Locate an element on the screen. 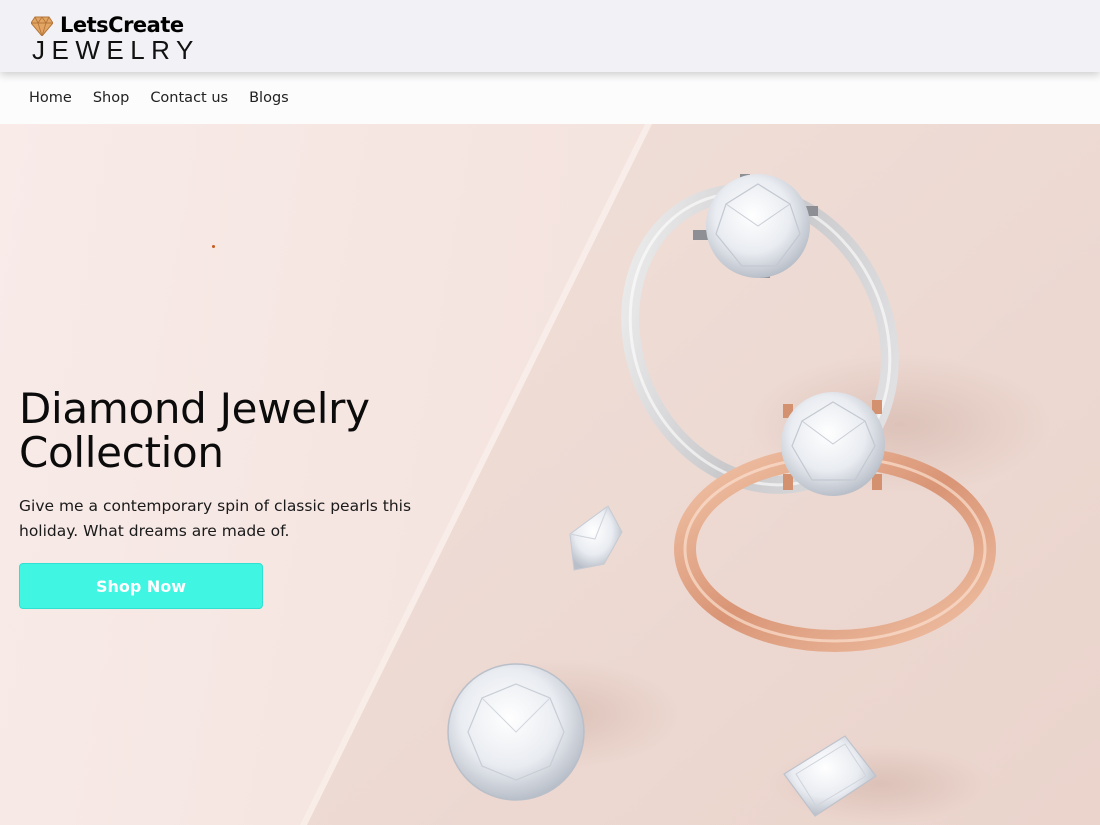  nav-link-contact: Contact us is located at coordinates (189, 98).